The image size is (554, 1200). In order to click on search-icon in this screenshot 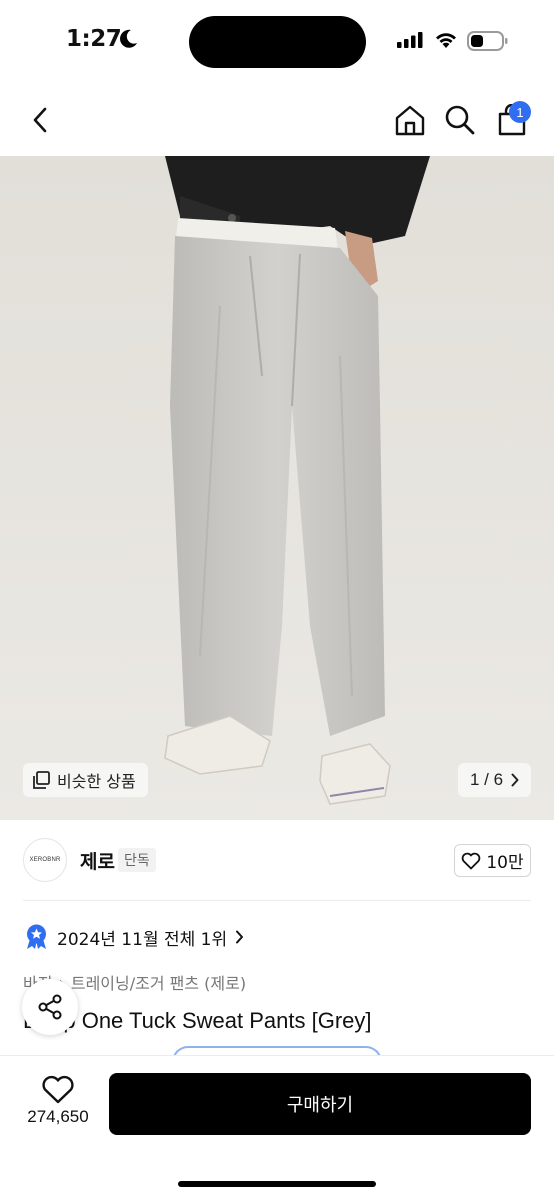, I will do `click(460, 120)`.